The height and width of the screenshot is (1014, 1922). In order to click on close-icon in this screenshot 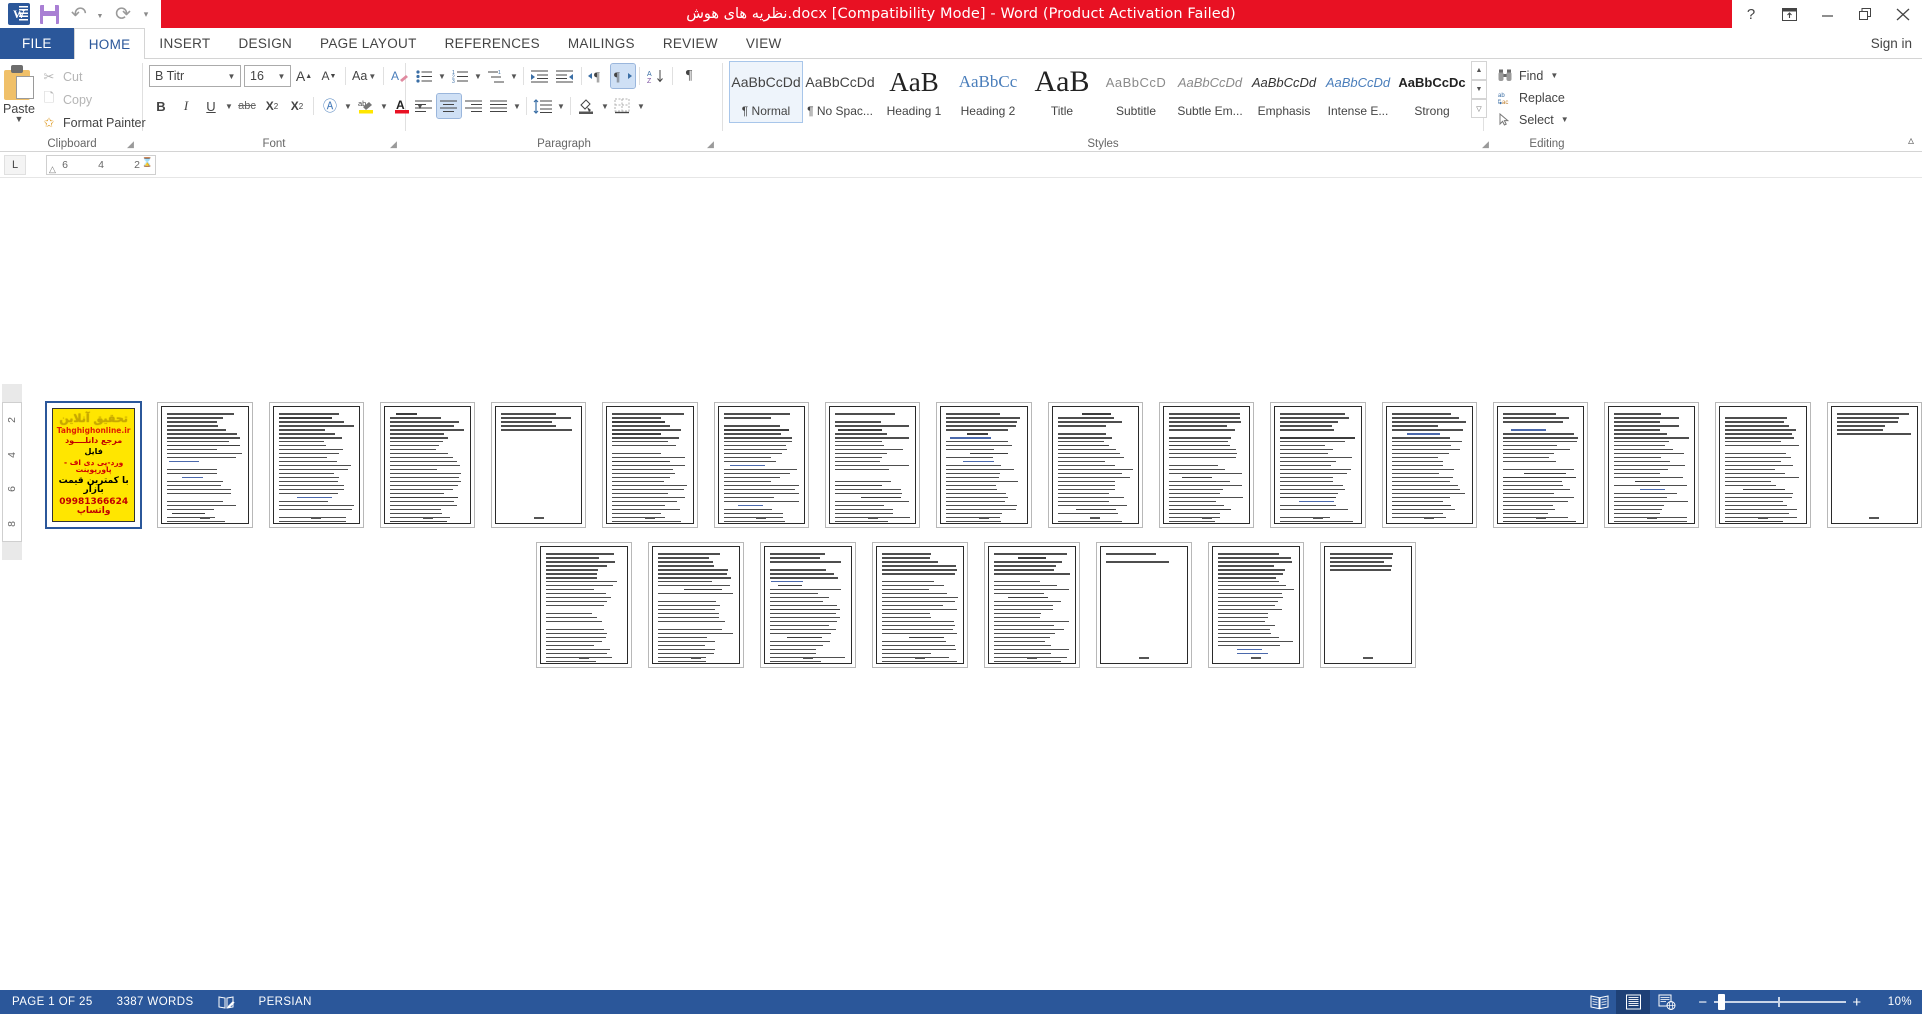, I will do `click(1903, 14)`.